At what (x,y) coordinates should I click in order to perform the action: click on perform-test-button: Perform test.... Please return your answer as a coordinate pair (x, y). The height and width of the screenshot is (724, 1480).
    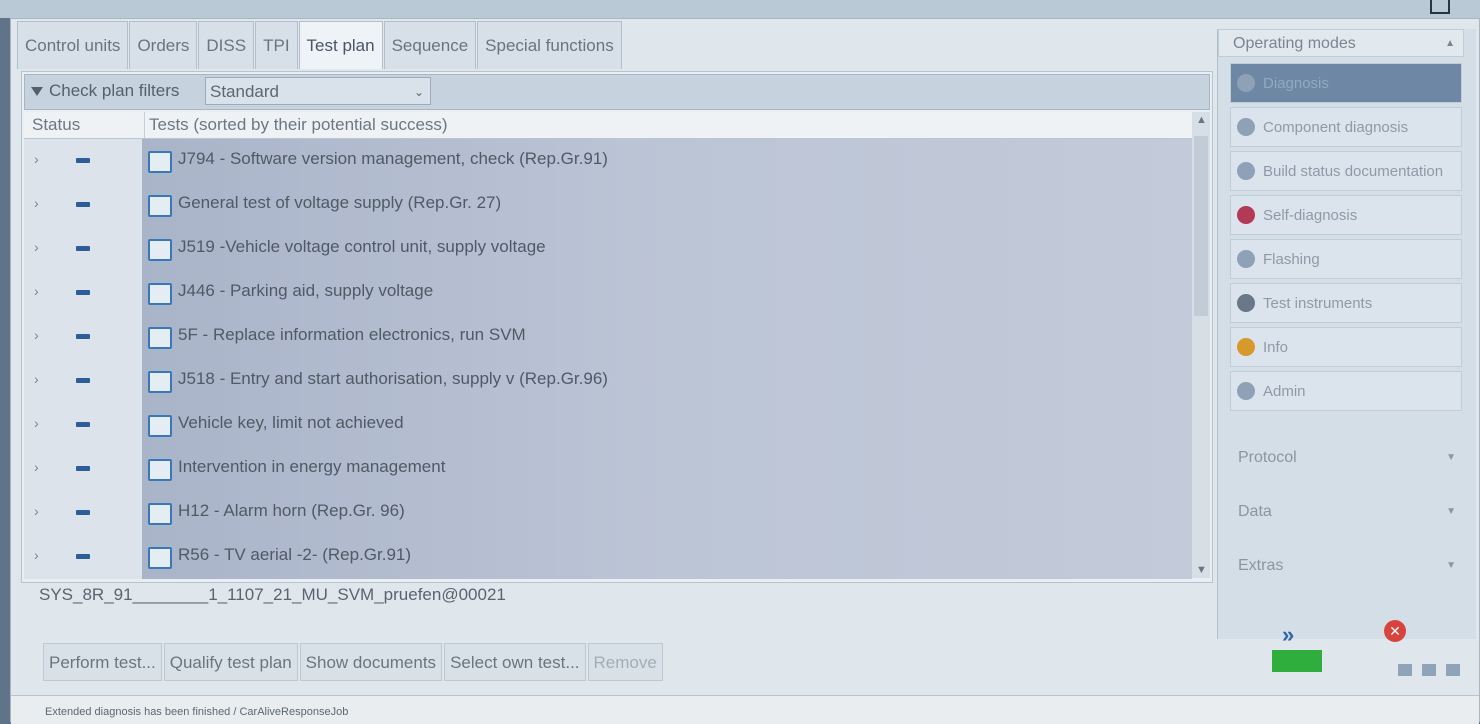
    Looking at the image, I should click on (102, 662).